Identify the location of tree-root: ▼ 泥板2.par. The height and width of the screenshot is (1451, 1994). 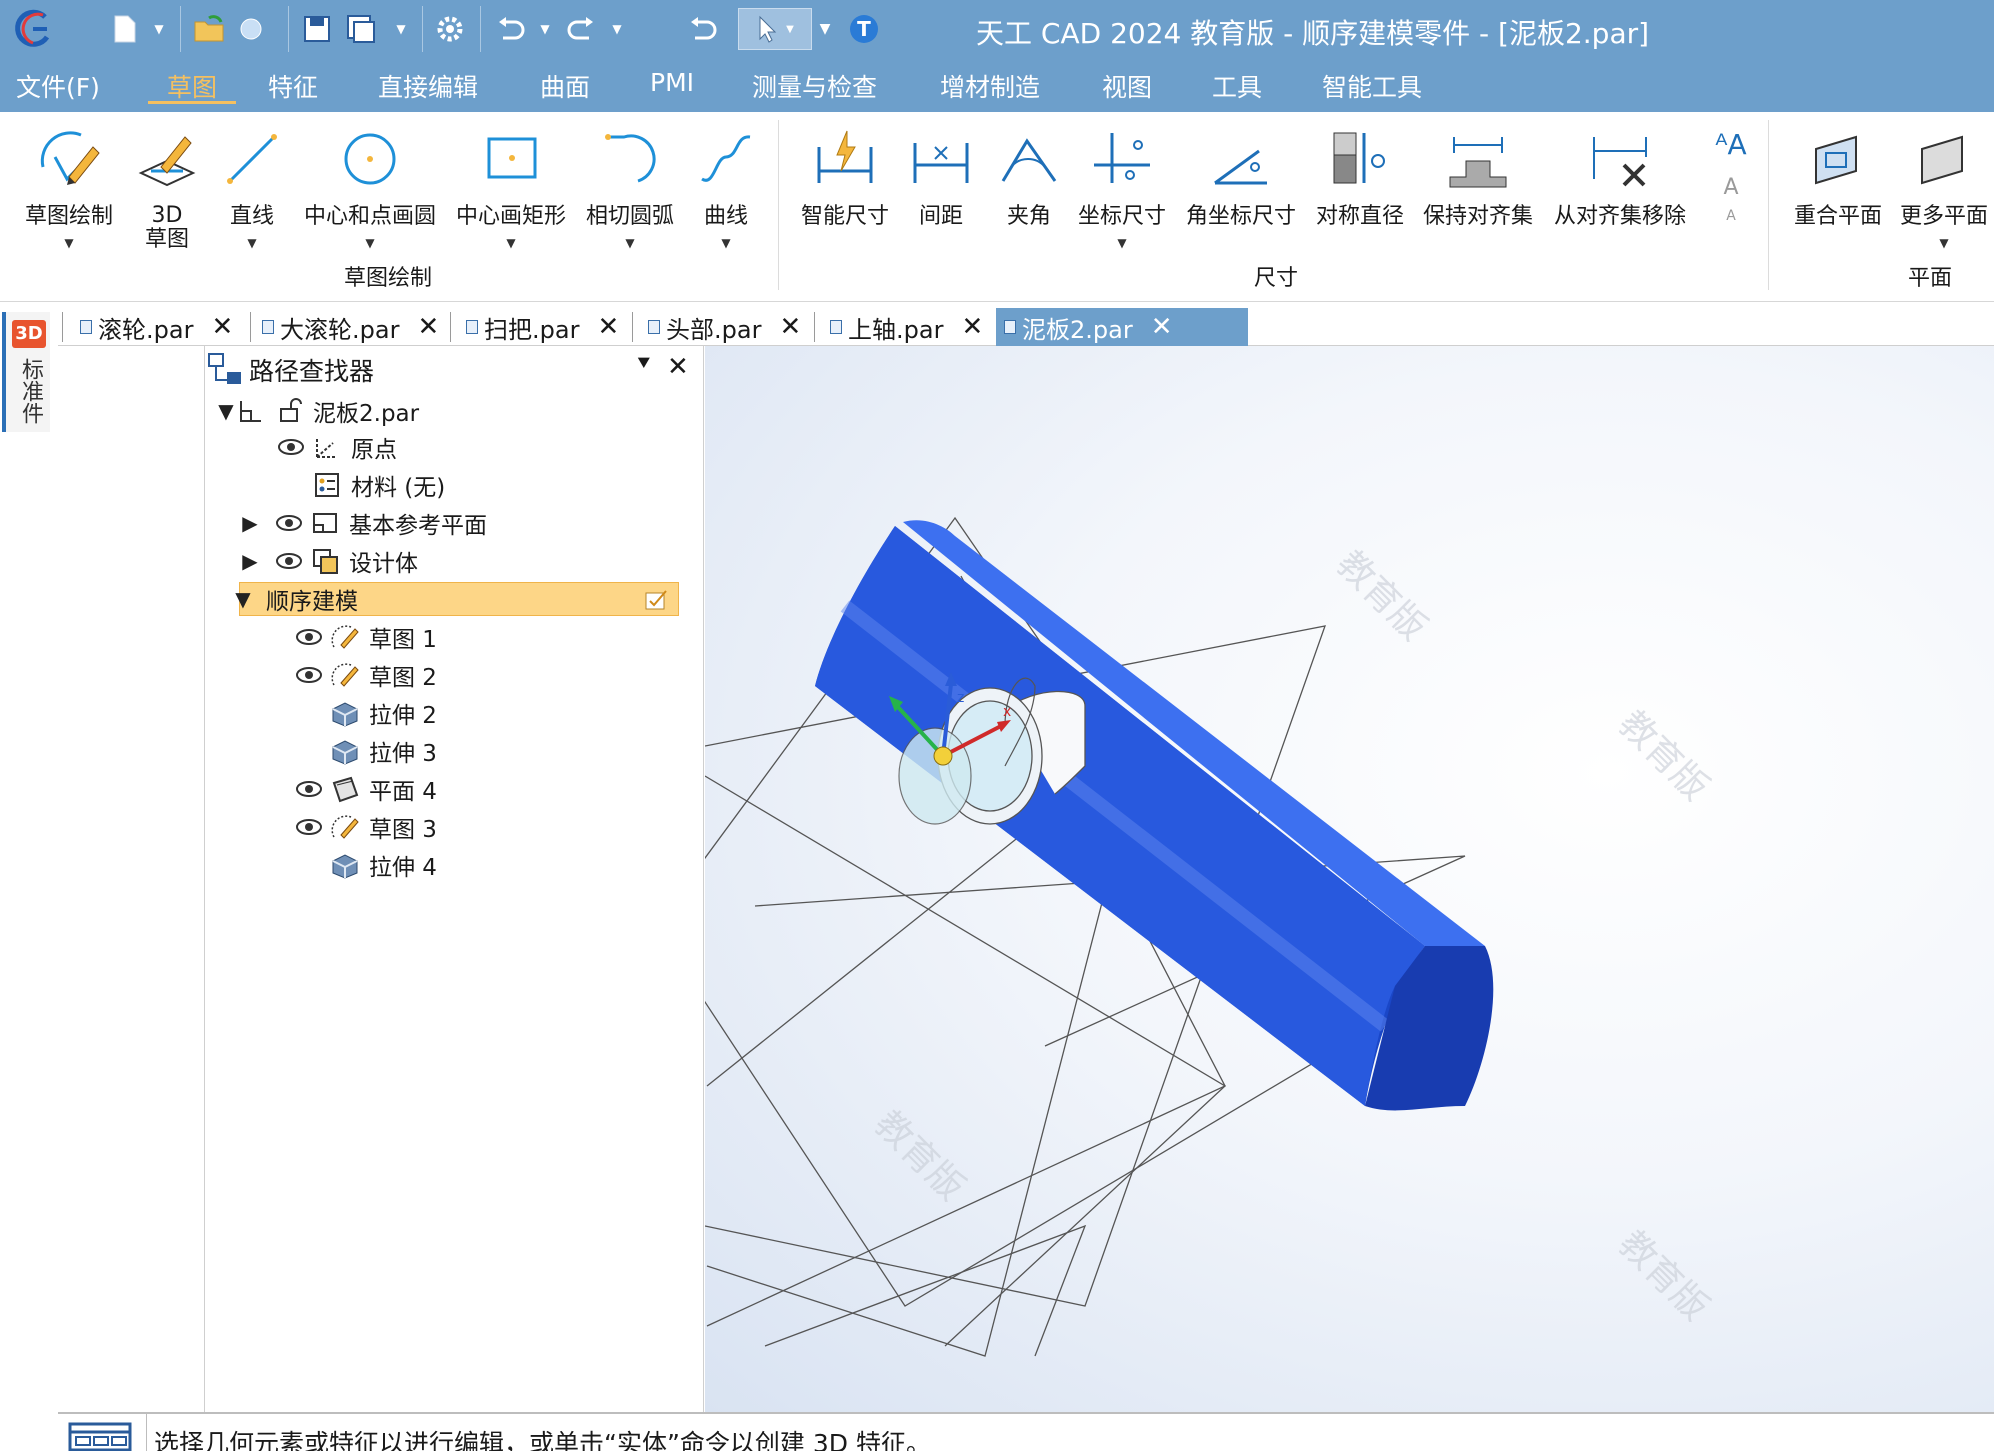
(317, 411).